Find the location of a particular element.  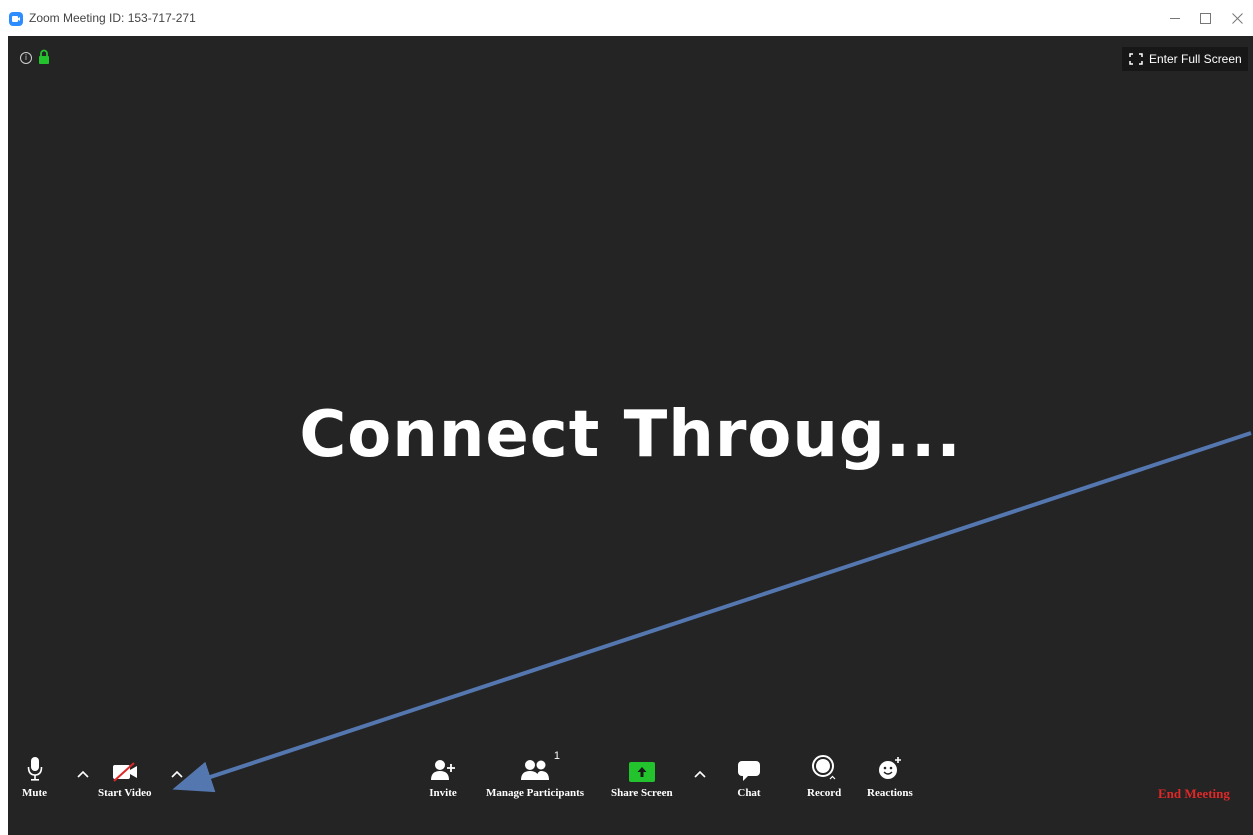

info-icon: i is located at coordinates (26, 58).